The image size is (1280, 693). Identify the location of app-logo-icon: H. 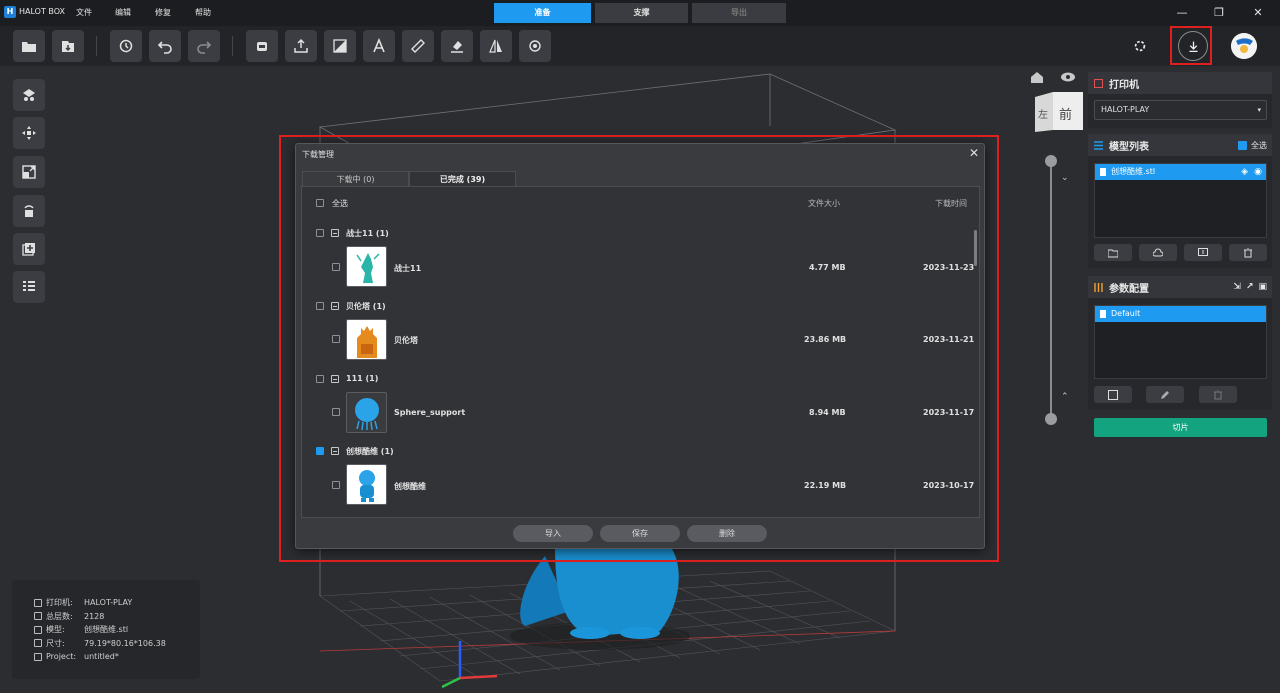
(10, 12).